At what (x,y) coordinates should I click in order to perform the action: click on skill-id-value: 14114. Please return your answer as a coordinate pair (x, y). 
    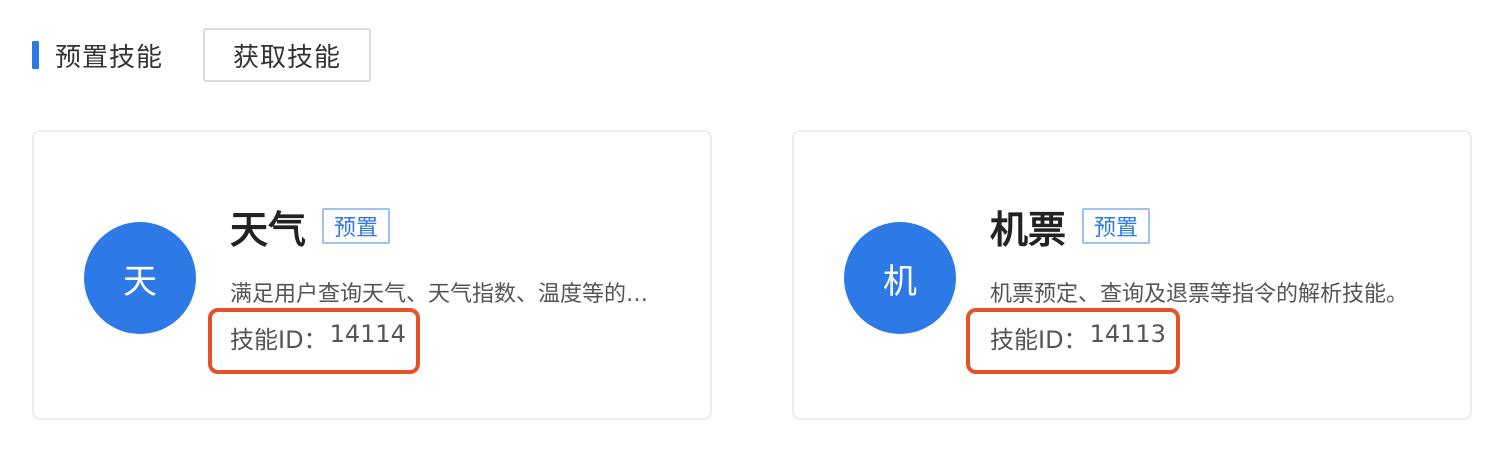
    Looking at the image, I should click on (367, 334).